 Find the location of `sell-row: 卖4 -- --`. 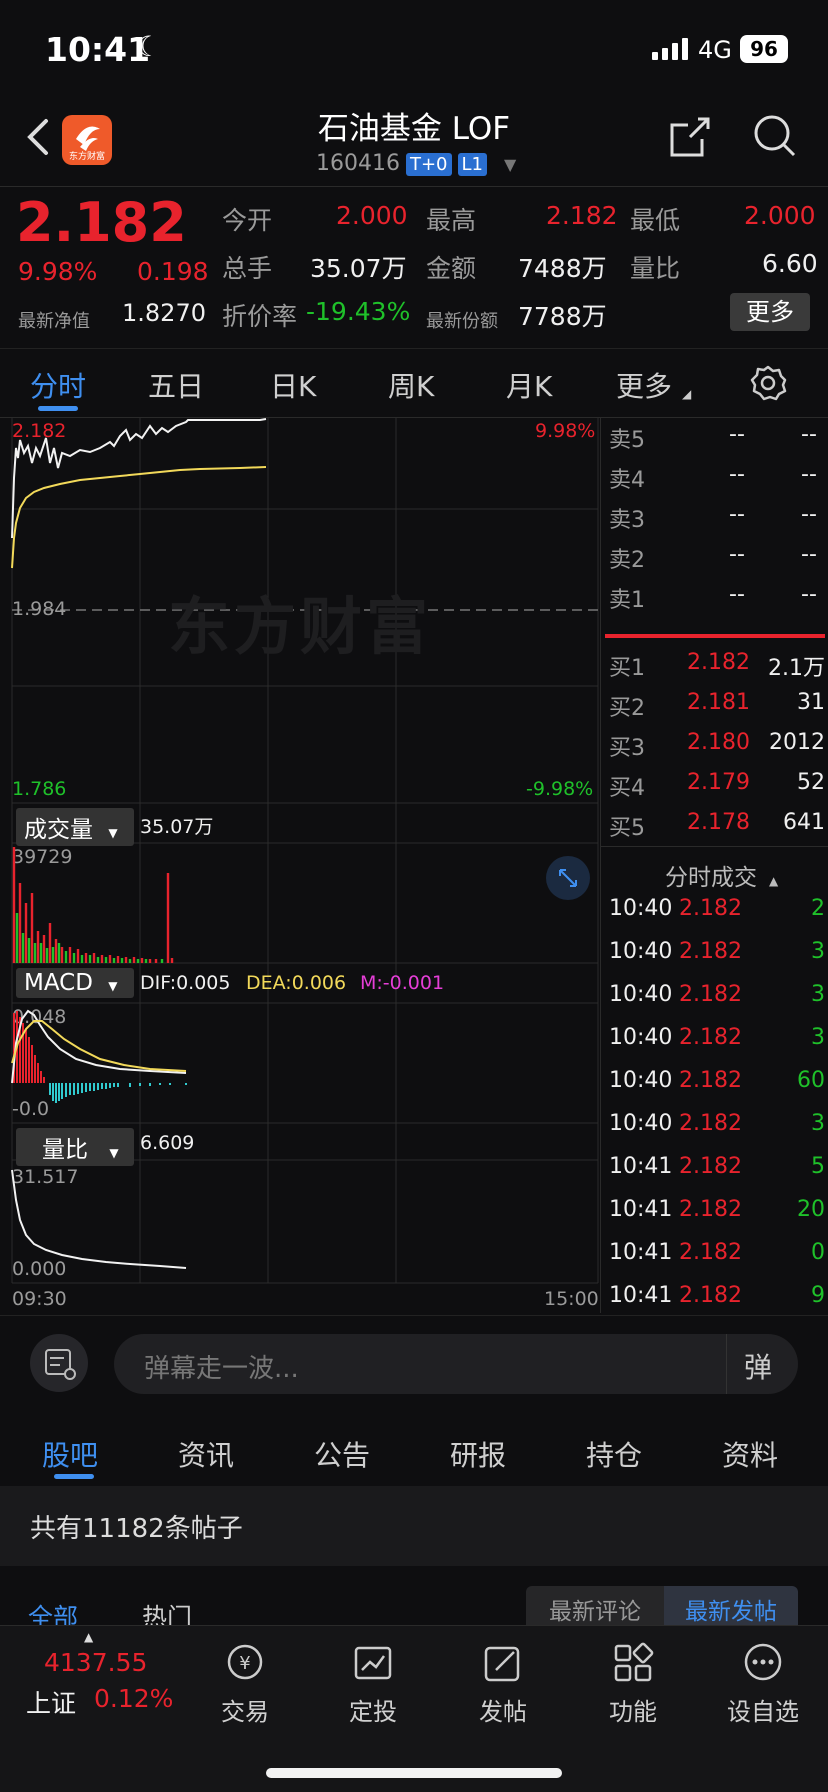

sell-row: 卖4 -- -- is located at coordinates (713, 477).